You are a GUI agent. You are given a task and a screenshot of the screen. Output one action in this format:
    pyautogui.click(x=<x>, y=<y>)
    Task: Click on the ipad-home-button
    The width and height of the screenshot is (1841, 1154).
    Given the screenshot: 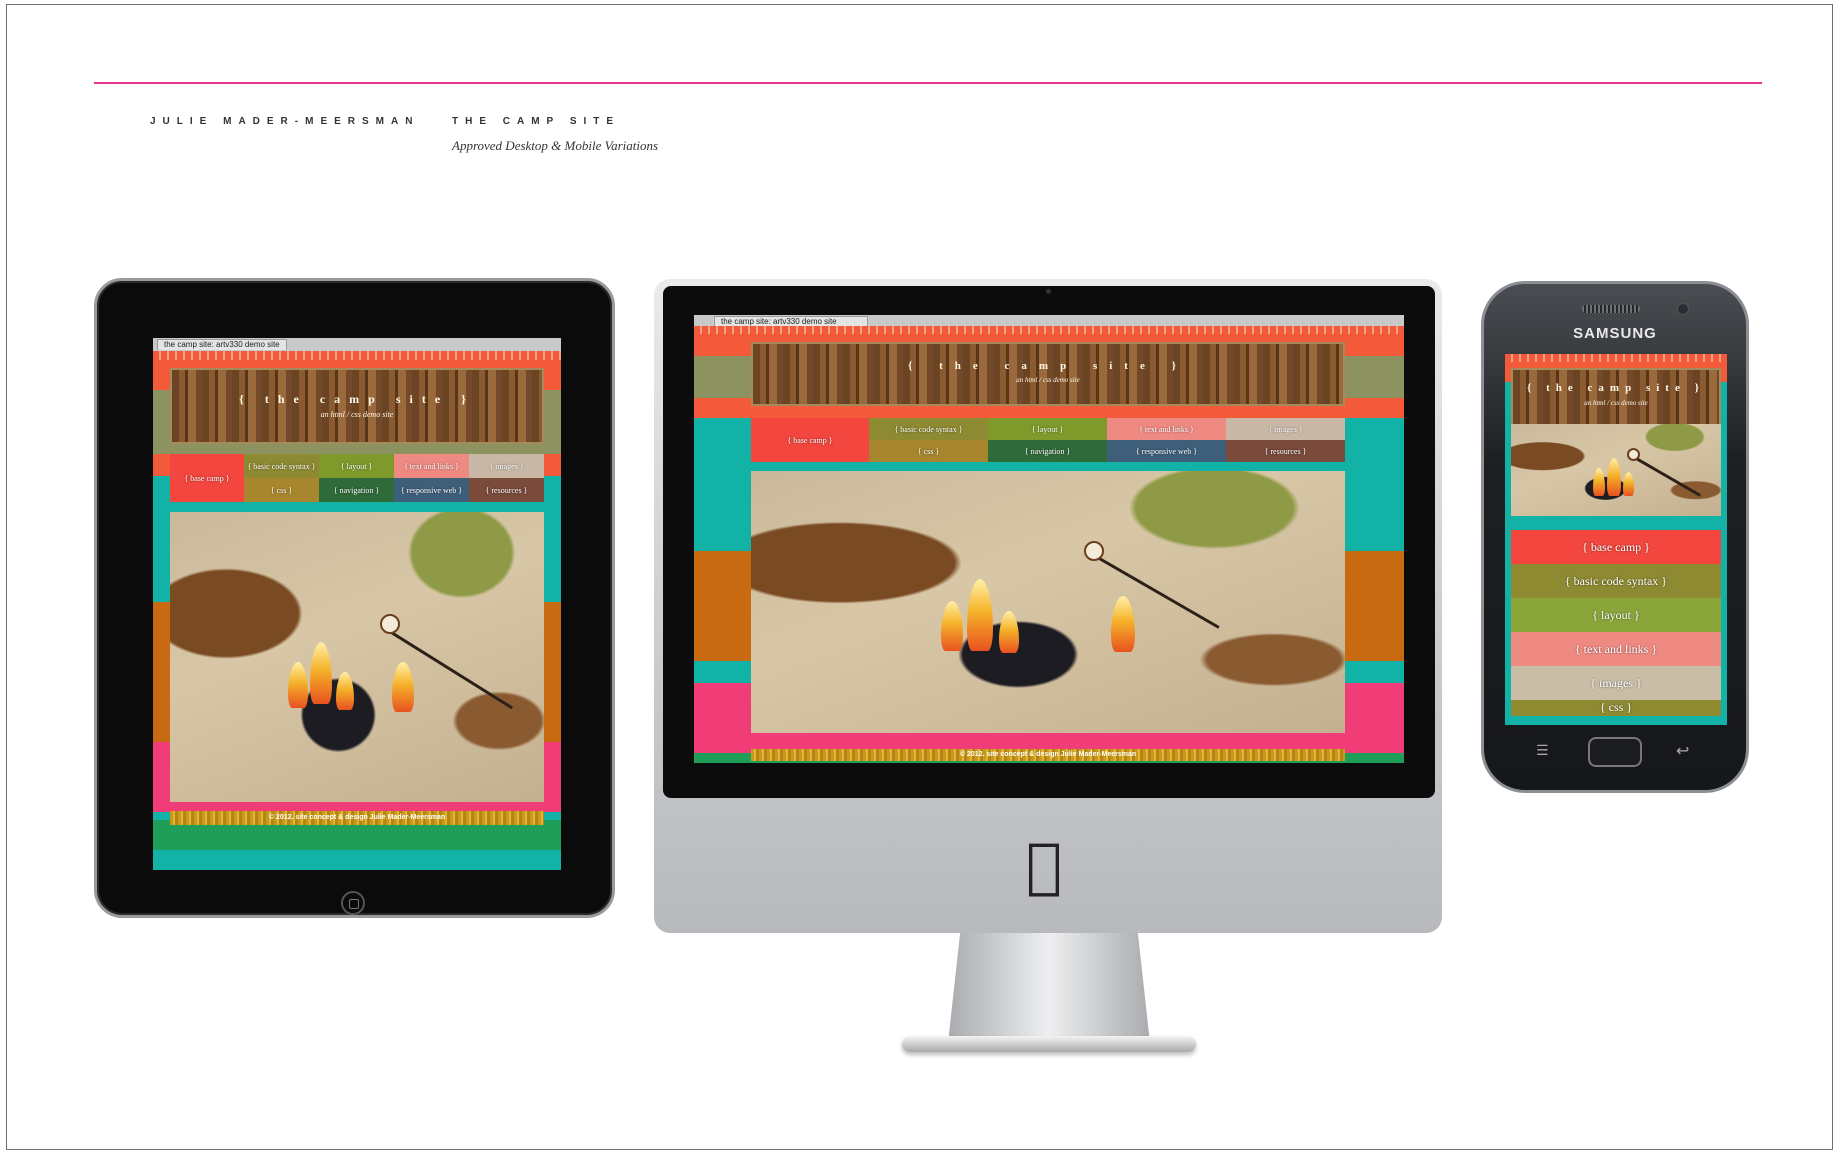 What is the action you would take?
    pyautogui.click(x=353, y=903)
    